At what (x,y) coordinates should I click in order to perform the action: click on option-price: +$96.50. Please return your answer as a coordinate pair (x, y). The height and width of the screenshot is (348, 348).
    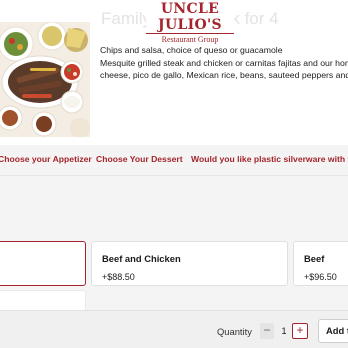
    Looking at the image, I should click on (320, 277).